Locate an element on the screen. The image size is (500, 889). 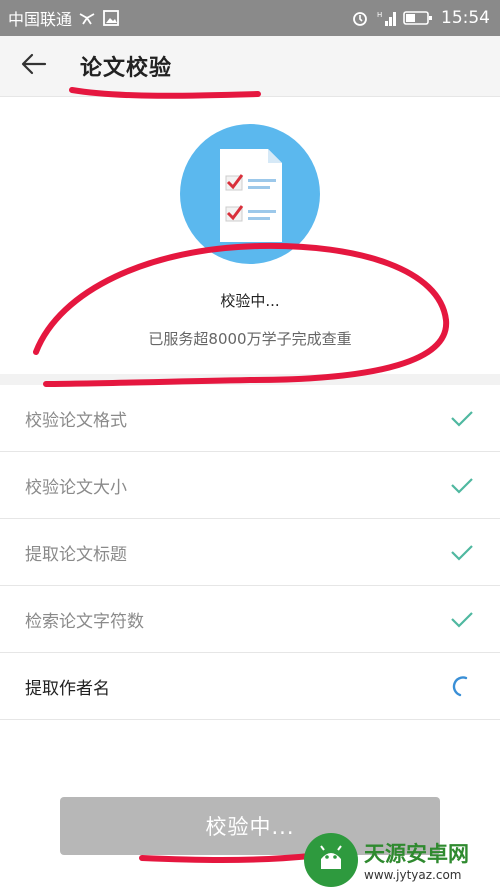
back-button is located at coordinates (34, 66).